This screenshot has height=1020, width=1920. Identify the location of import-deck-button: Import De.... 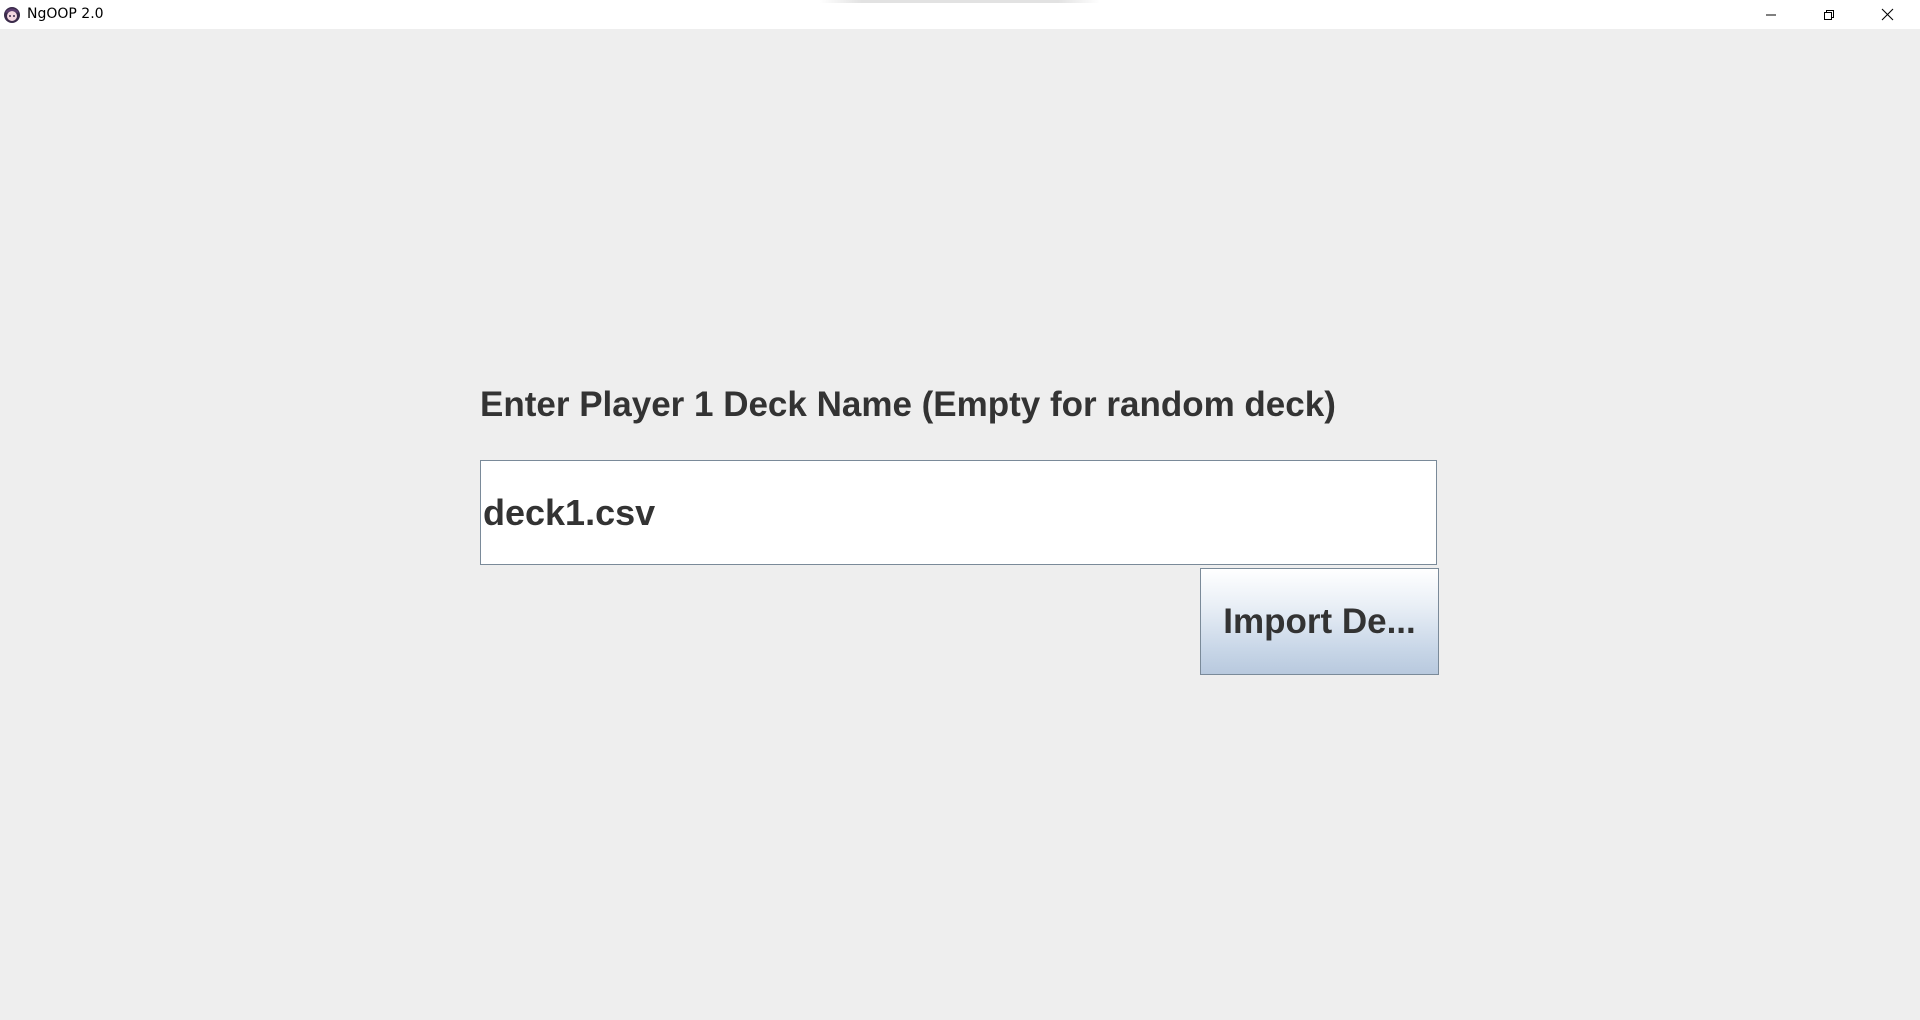
(1319, 621).